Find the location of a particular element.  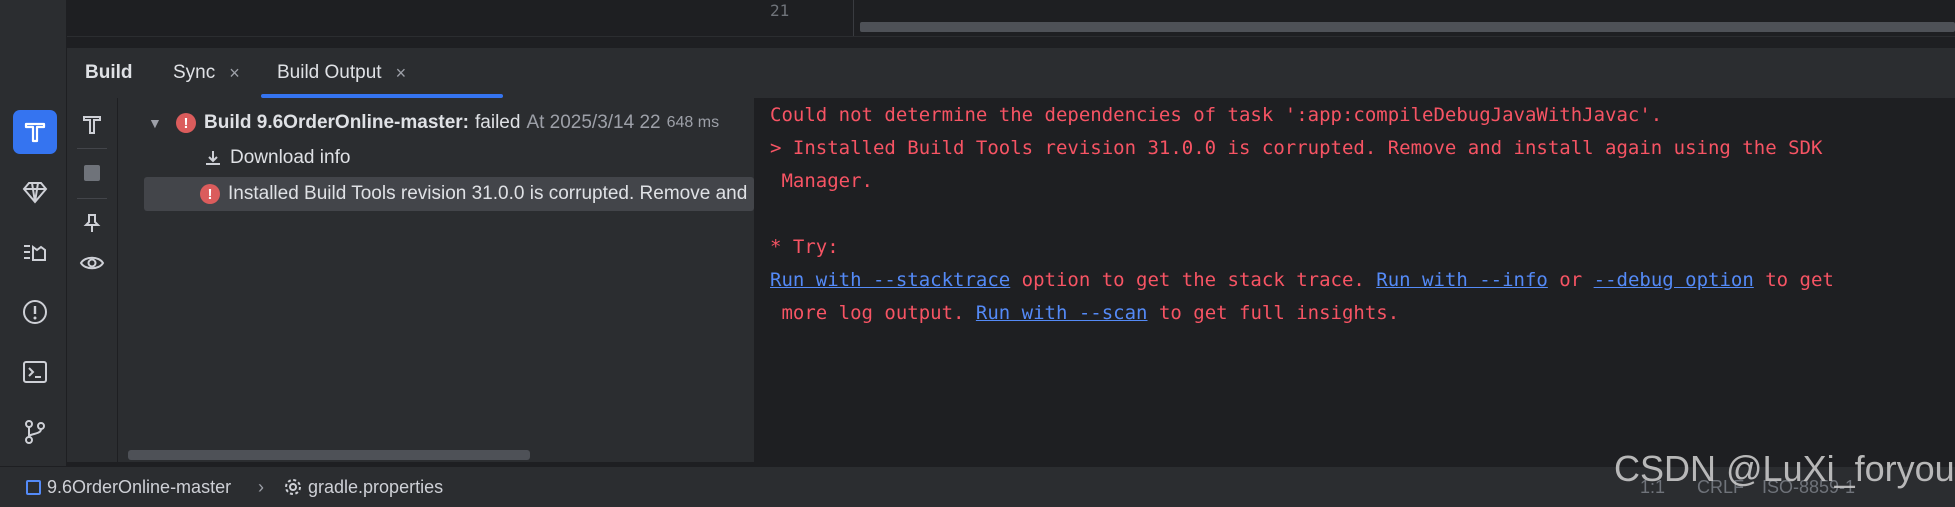

terminal-icon is located at coordinates (35, 372).